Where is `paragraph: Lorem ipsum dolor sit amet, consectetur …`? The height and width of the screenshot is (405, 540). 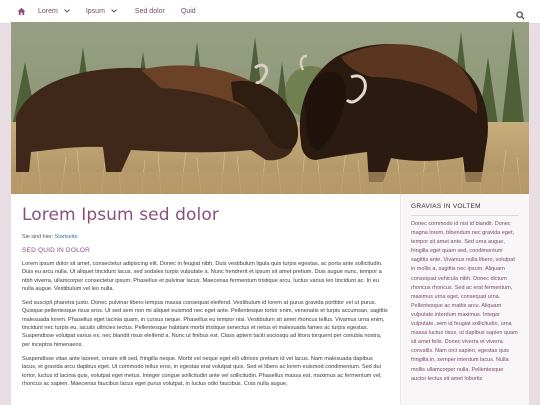
paragraph: Lorem ipsum dolor sit amet, consectetur … is located at coordinates (202, 276).